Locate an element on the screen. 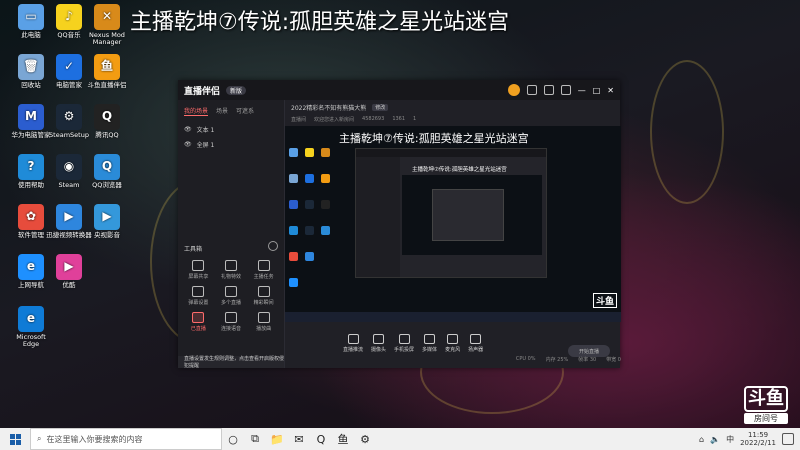 The image size is (800, 450). tool-button: 已直播 is located at coordinates (198, 322).